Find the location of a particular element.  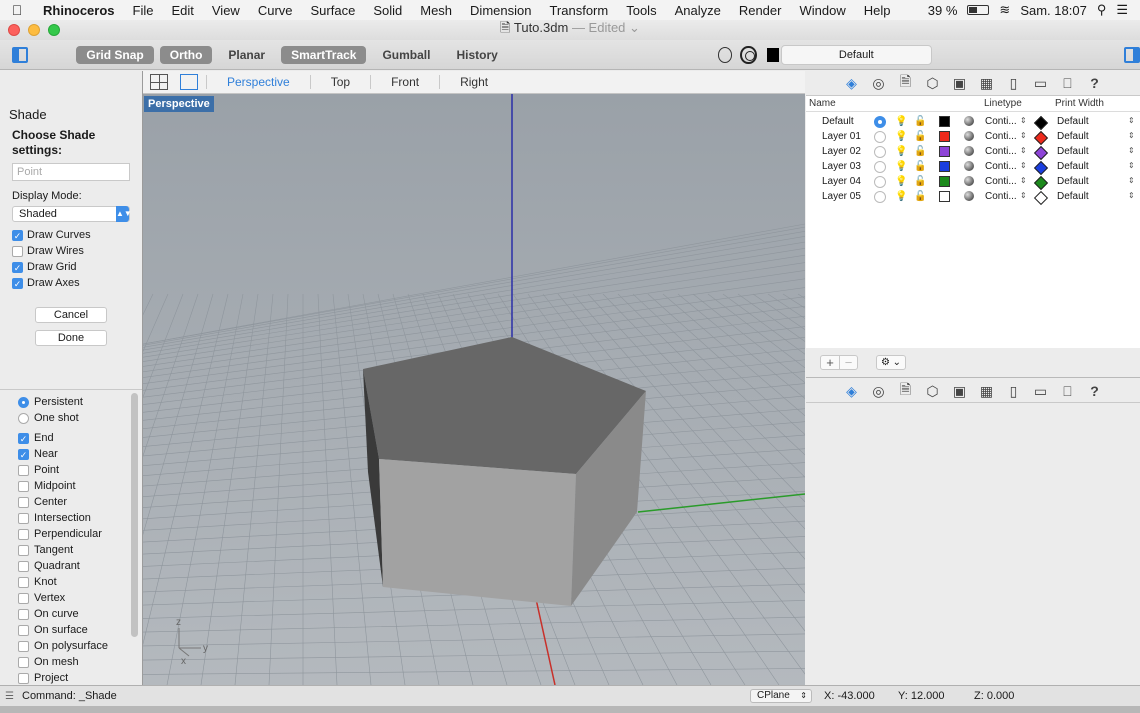

layer-row: Default 💡 🔓 Conti... ⇕ Default ⇕ is located at coordinates (973, 123).